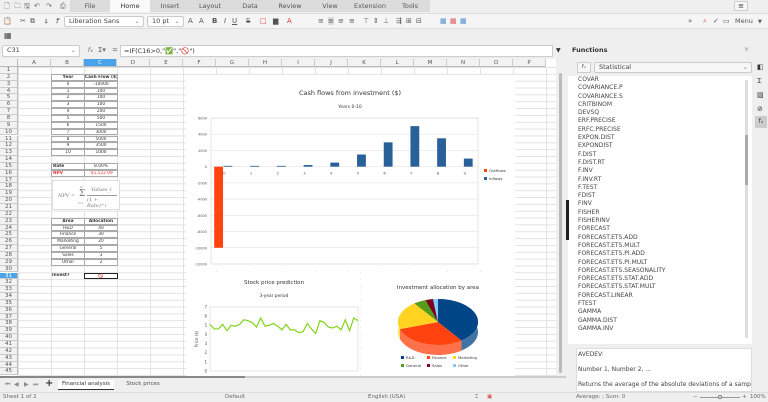  Describe the element at coordinates (660, 229) in the screenshot. I see `function-item: FORECAST` at that location.